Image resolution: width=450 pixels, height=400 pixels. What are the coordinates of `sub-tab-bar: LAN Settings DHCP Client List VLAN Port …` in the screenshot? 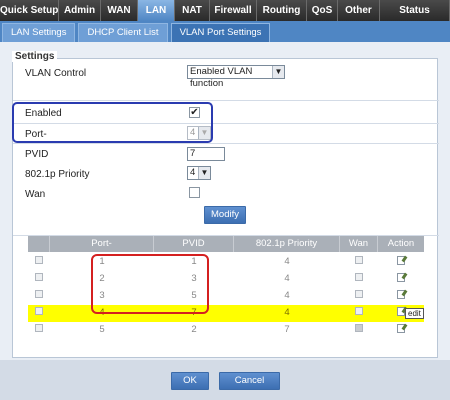 It's located at (225, 31).